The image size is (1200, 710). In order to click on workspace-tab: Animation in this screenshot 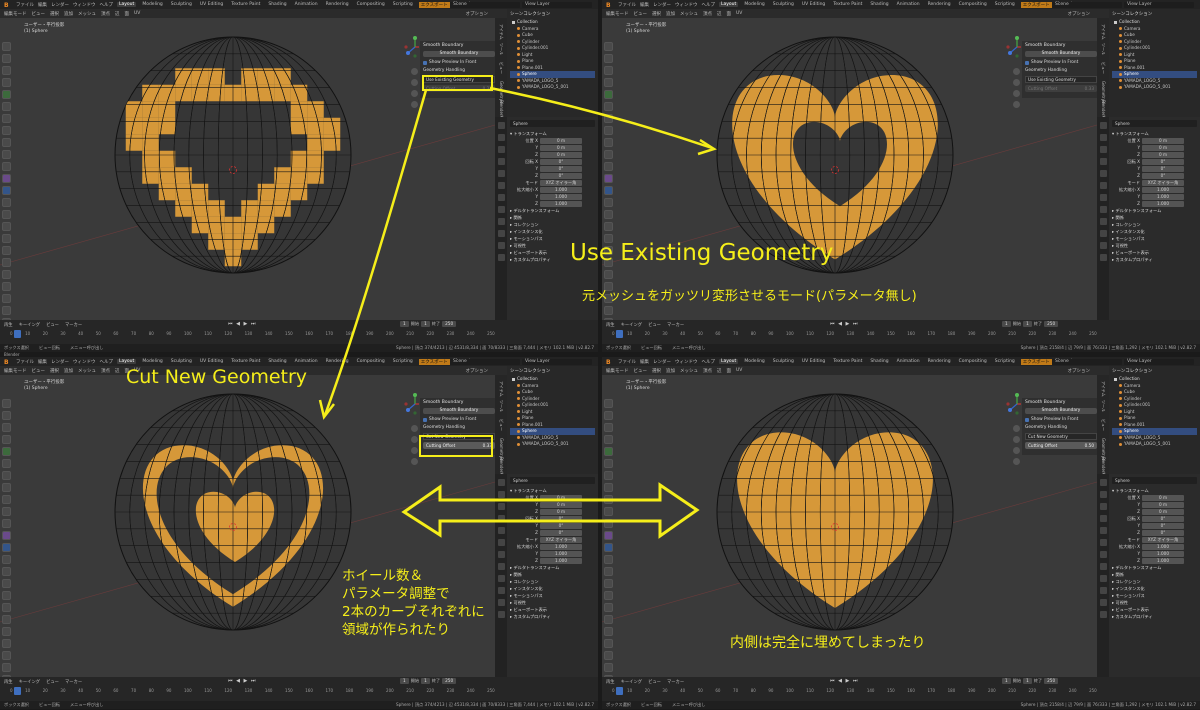, I will do `click(908, 4)`.